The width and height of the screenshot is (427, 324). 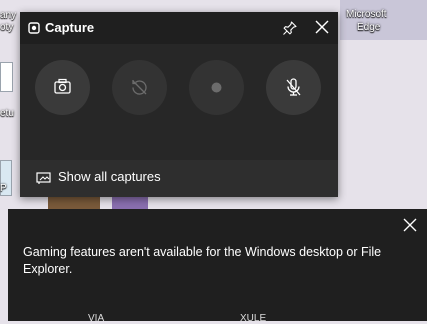 I want to click on screenshot-camera-icon, so click(x=62, y=86).